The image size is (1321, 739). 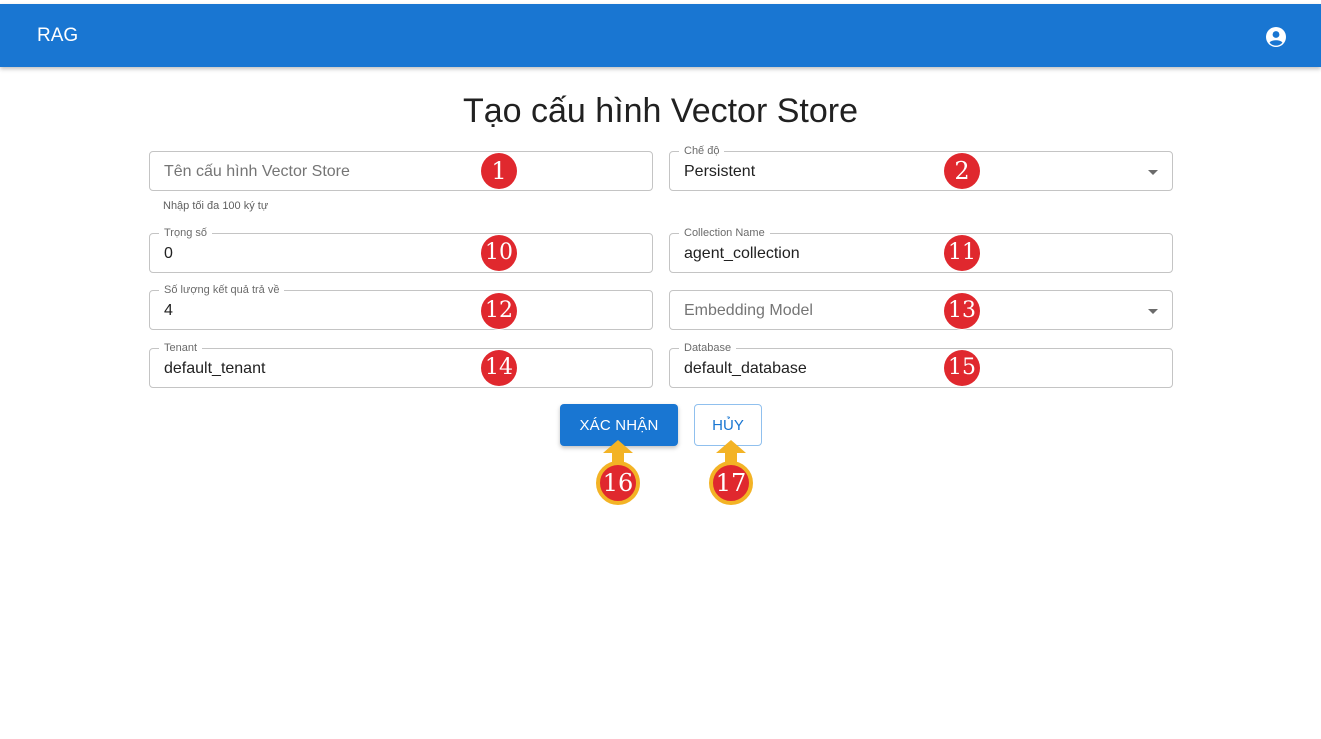 I want to click on vector-store-name-input: Tên cấu hình Vector Store, so click(x=401, y=171).